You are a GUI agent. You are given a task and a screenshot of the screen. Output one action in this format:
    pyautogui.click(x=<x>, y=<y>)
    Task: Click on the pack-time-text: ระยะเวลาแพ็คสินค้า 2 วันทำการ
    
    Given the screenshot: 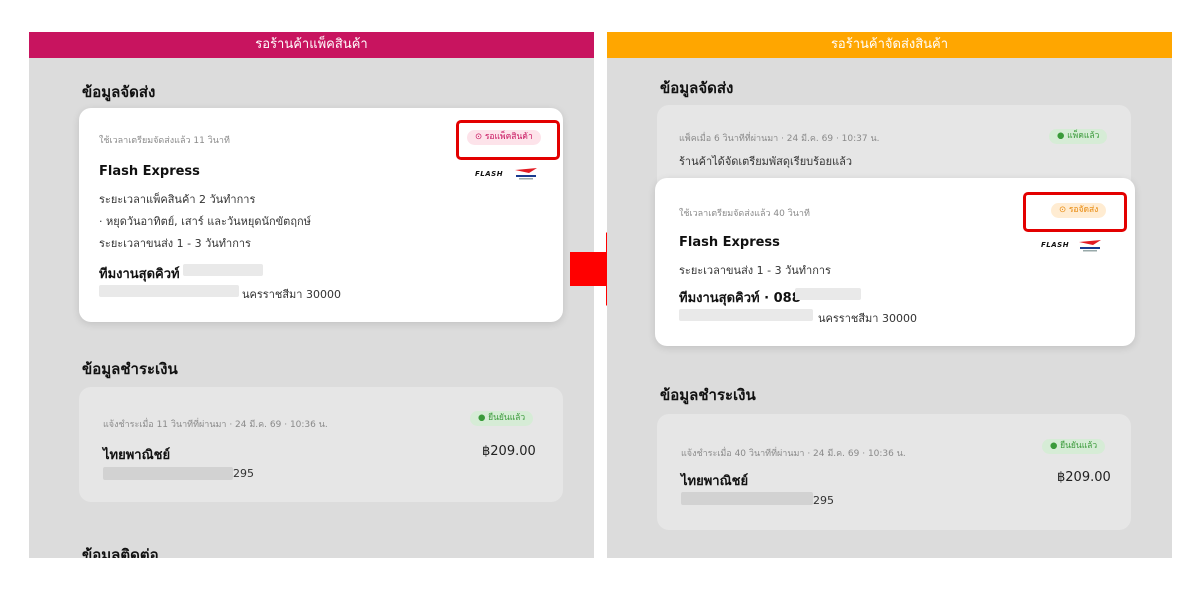 What is the action you would take?
    pyautogui.click(x=177, y=199)
    